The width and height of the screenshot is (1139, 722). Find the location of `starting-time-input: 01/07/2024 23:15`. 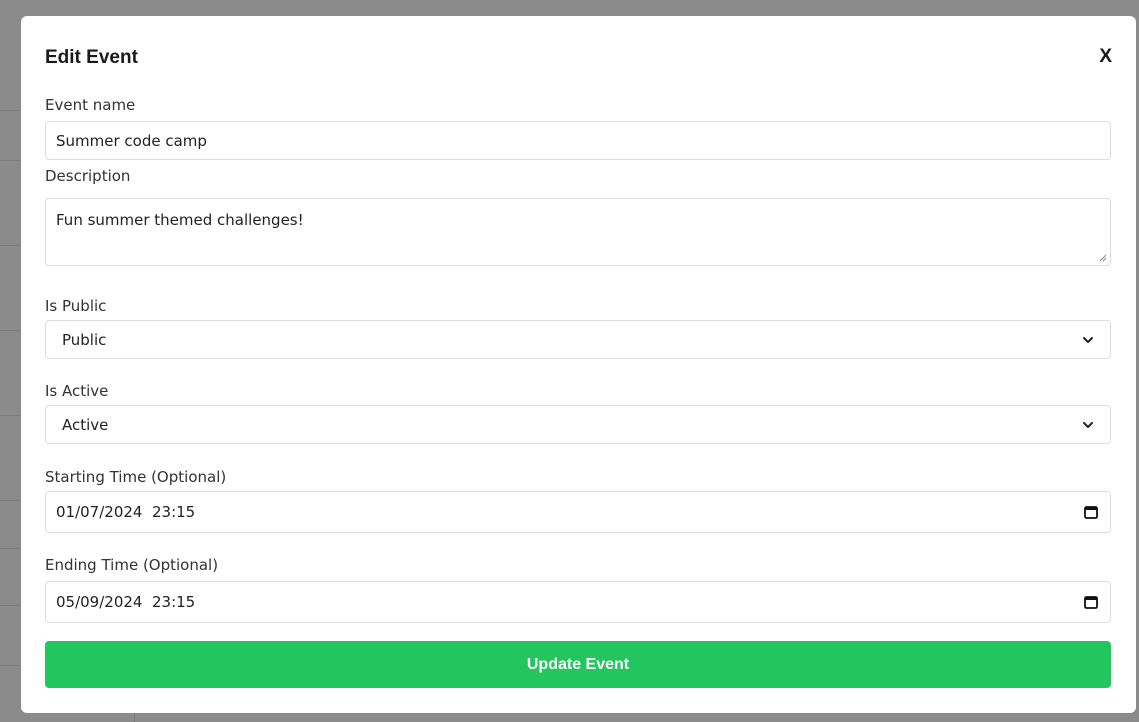

starting-time-input: 01/07/2024 23:15 is located at coordinates (578, 512).